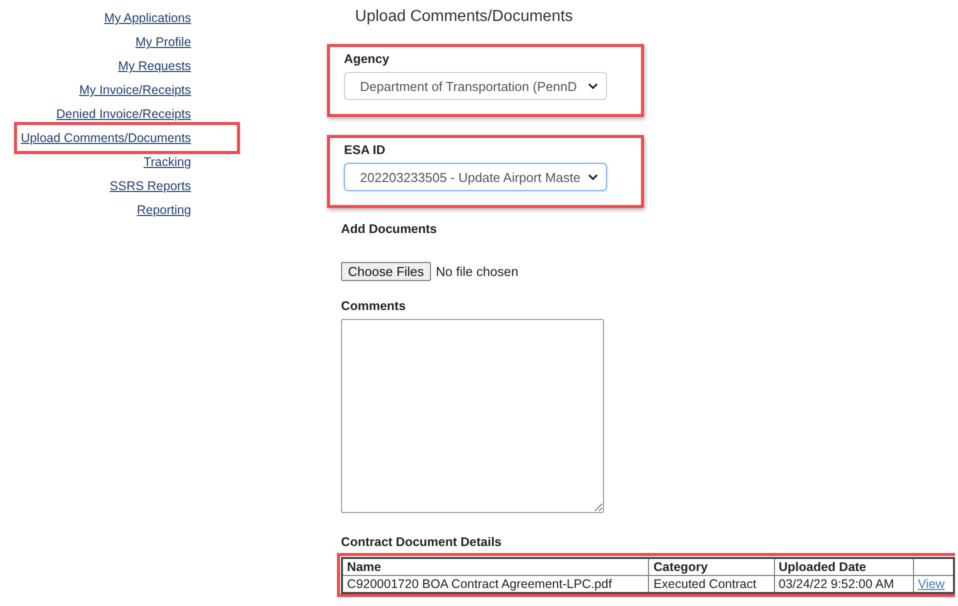  What do you see at coordinates (164, 210) in the screenshot?
I see `sidebar-link: Reporting` at bounding box center [164, 210].